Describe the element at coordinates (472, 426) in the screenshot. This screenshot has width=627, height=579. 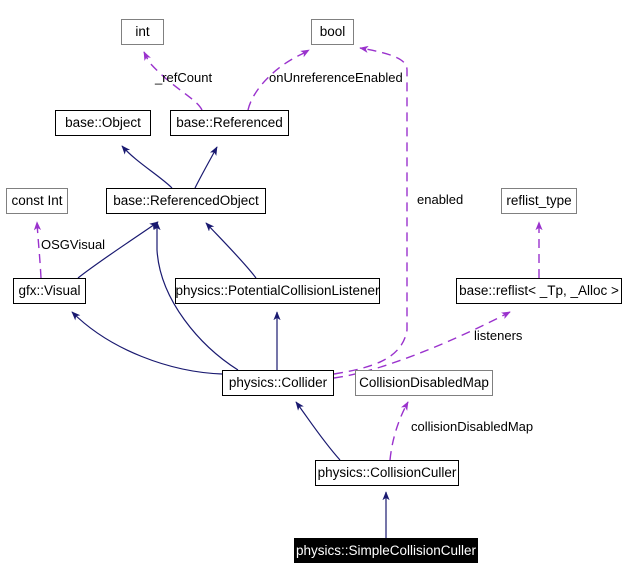
I see `edge-label-collisiondisabledmap: collisionDisabledMap` at that location.